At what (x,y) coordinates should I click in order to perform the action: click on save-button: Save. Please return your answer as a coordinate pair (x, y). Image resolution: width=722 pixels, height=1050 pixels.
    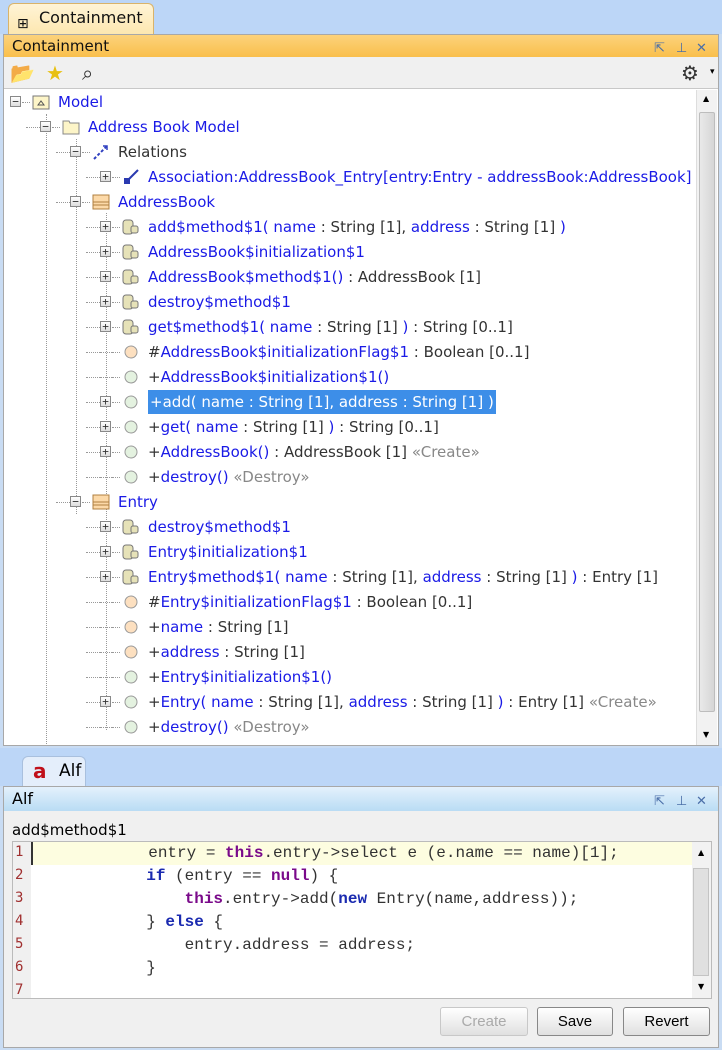
    Looking at the image, I should click on (575, 1021).